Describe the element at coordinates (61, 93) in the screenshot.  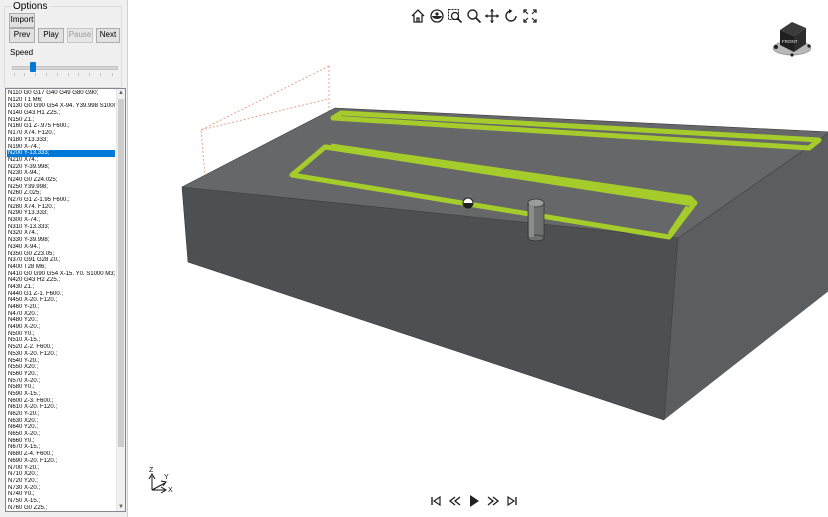
I see `gcode-line: N110 G0 G17 G40 G49 G80 G90;` at that location.